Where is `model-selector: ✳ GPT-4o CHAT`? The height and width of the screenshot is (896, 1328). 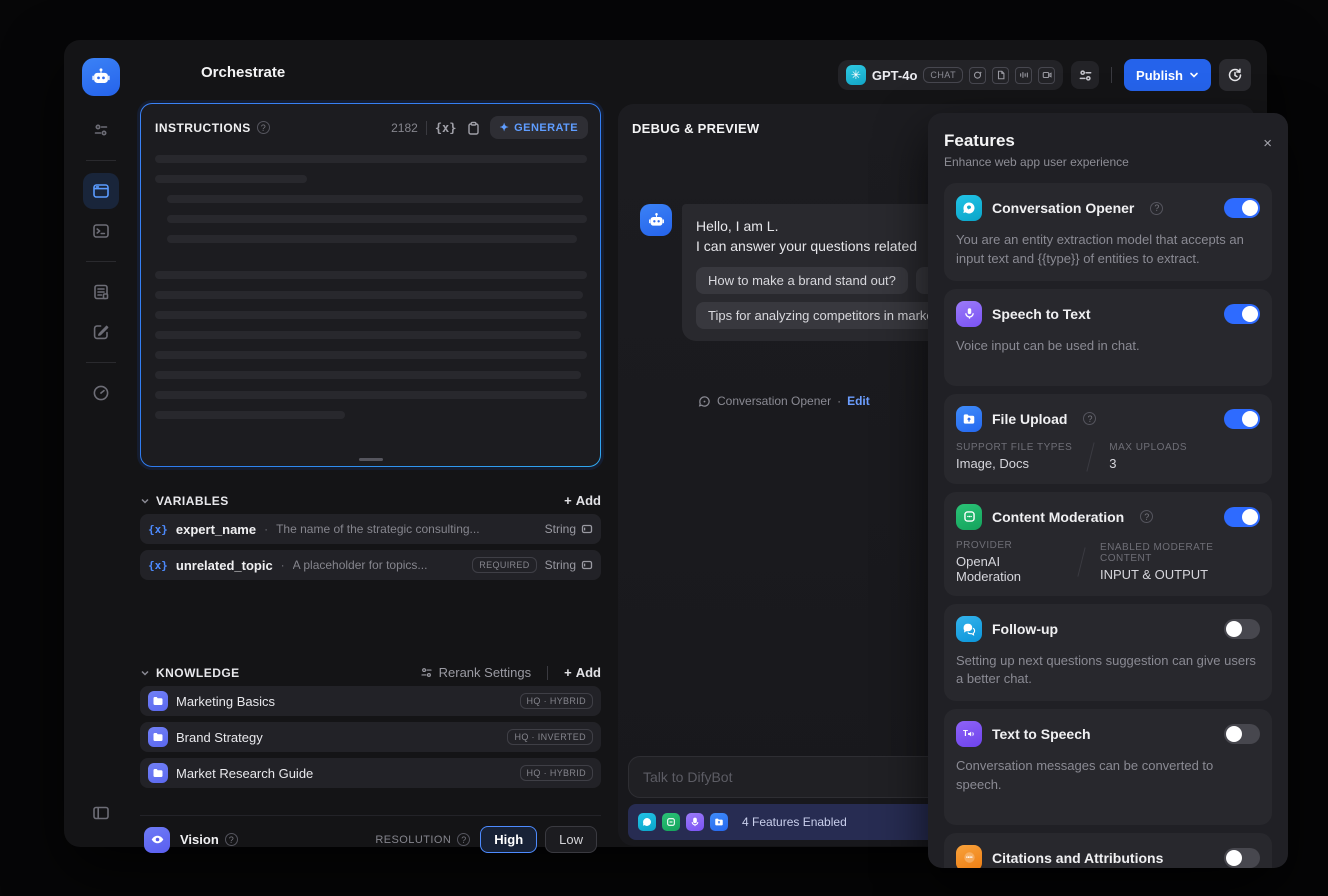
model-selector: ✳ GPT-4o CHAT is located at coordinates (950, 75).